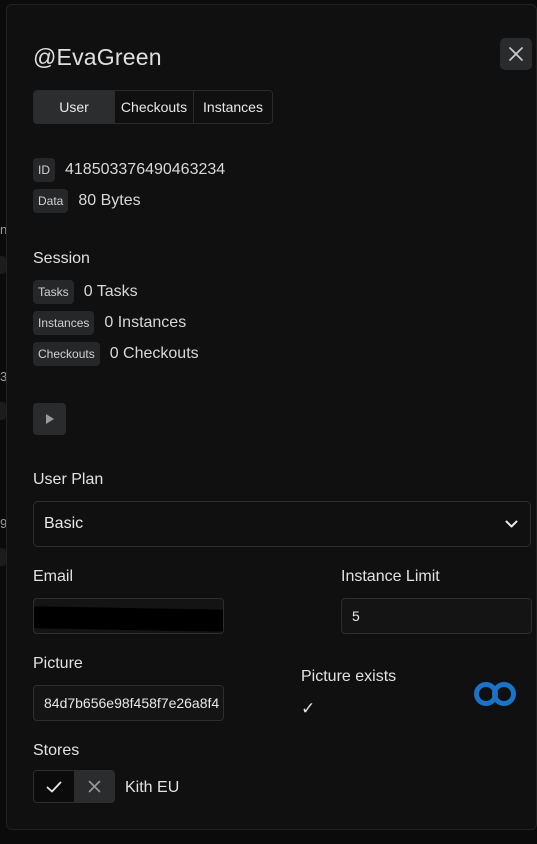 This screenshot has height=844, width=537. Describe the element at coordinates (145, 322) in the screenshot. I see `instances-value: 0 Instances` at that location.